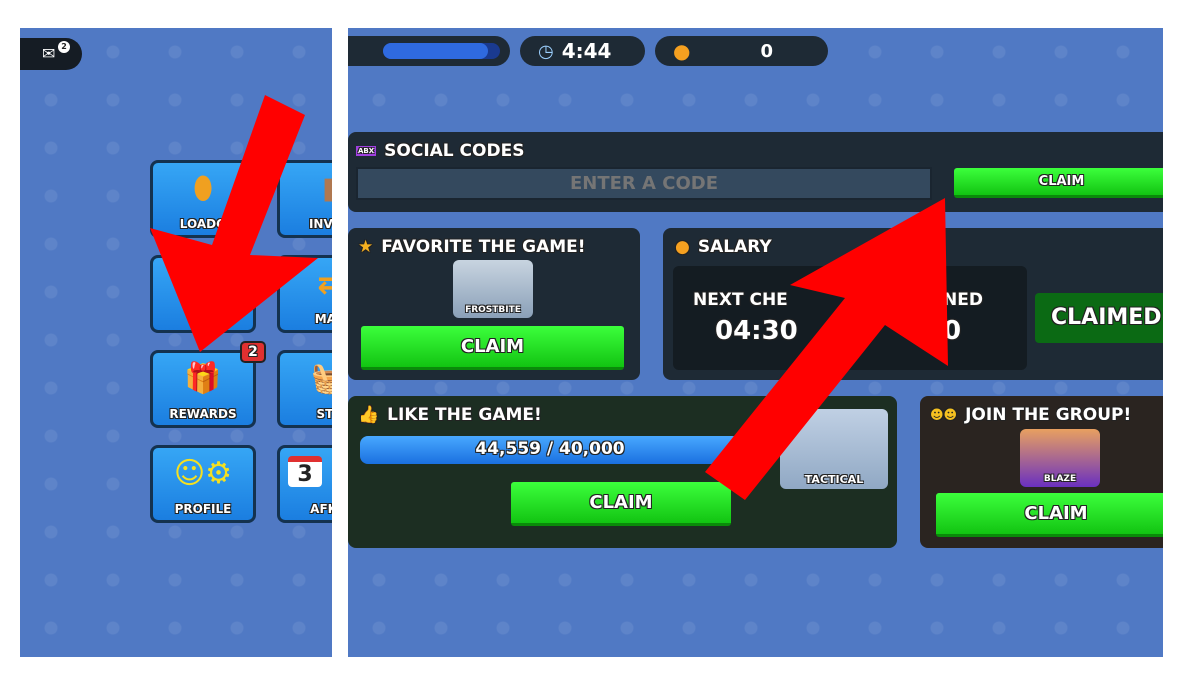 This screenshot has height=675, width=1200. I want to click on arrow-down-left, so click(234, 223).